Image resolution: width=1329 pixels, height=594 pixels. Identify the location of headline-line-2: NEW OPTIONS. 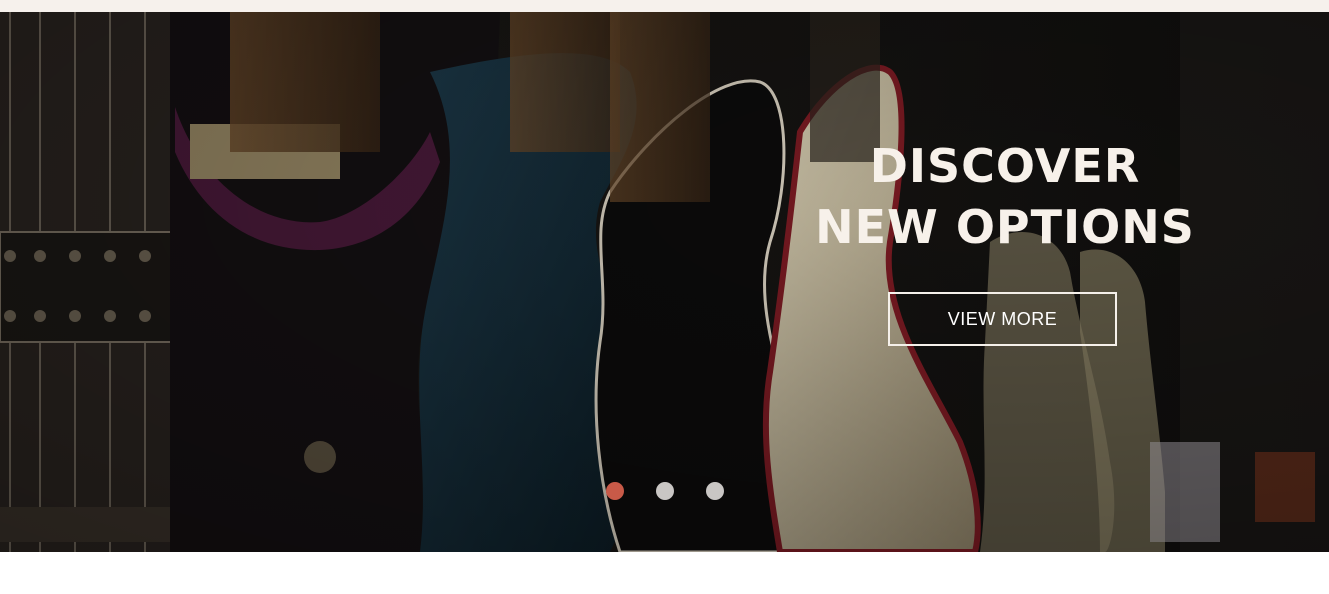
(1005, 227).